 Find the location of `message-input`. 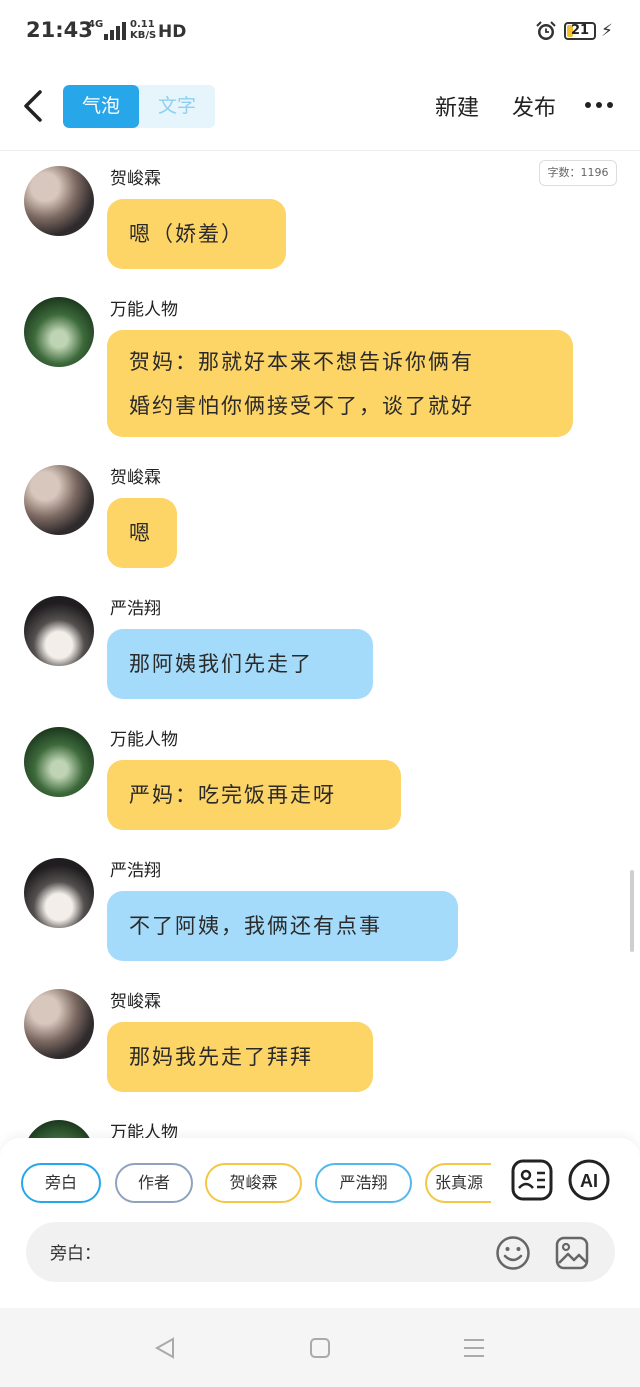

message-input is located at coordinates (306, 1253).